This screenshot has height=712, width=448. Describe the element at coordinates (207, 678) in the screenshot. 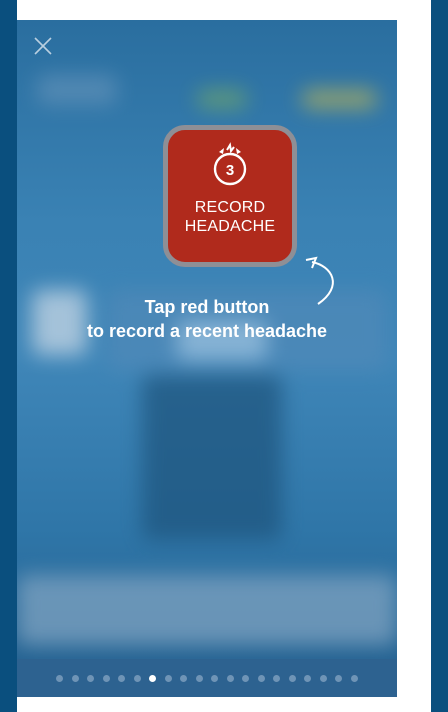

I see `page-indicator` at that location.